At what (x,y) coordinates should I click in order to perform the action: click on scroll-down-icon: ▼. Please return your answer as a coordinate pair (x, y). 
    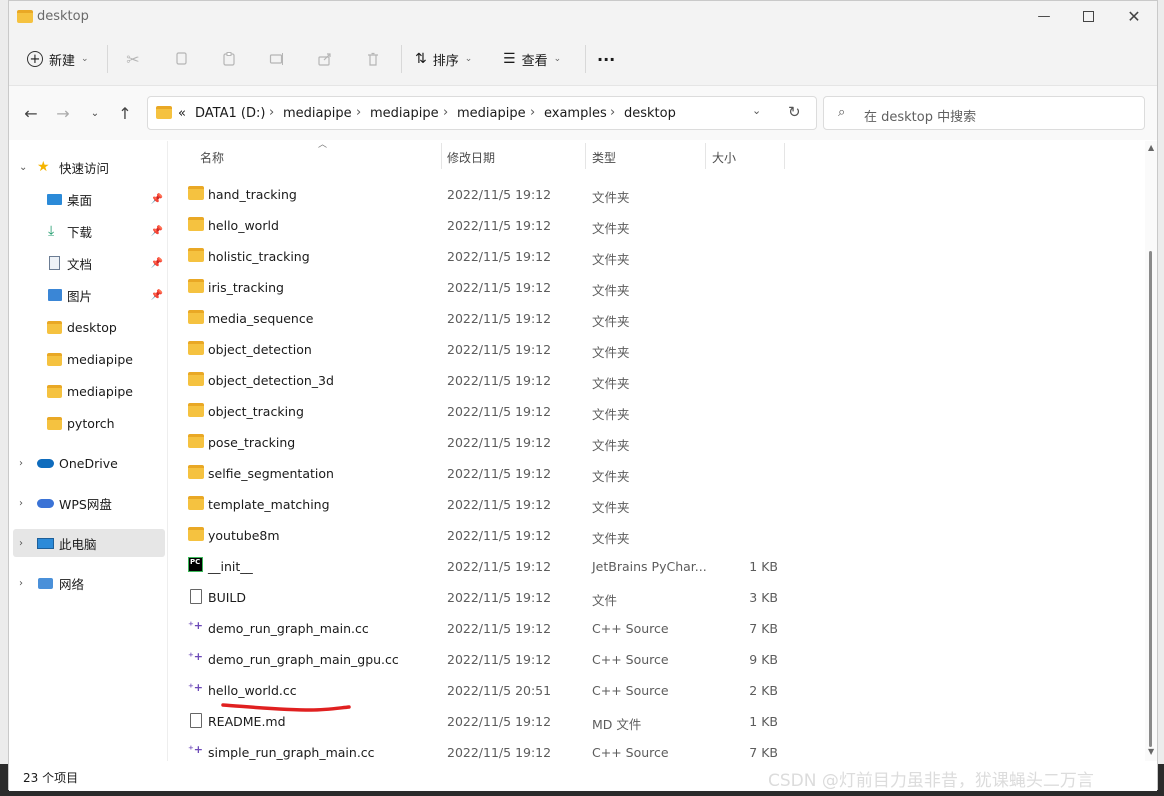
    Looking at the image, I should click on (1151, 751).